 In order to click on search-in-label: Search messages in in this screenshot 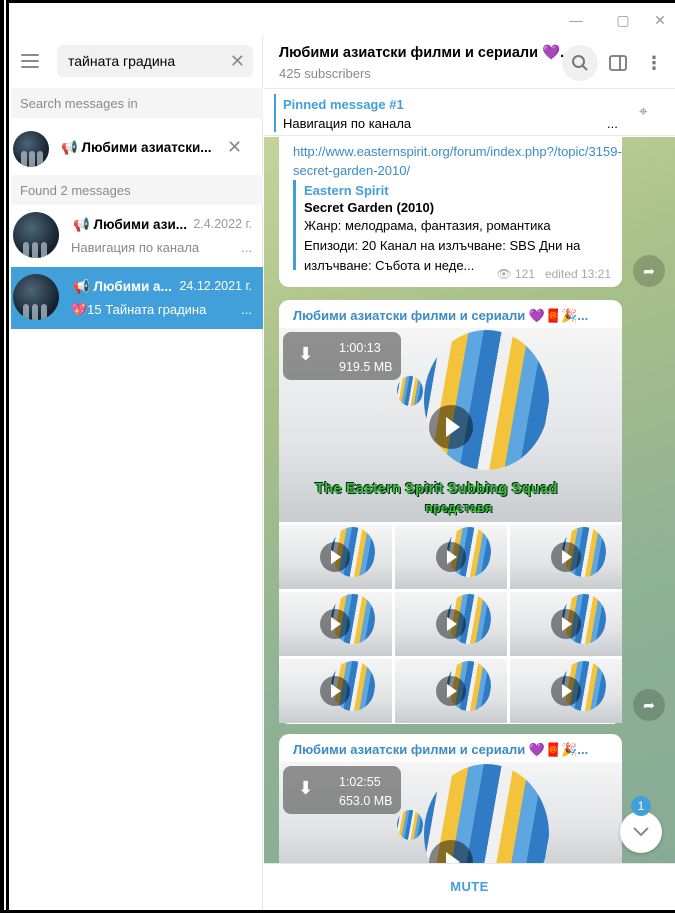, I will do `click(137, 103)`.